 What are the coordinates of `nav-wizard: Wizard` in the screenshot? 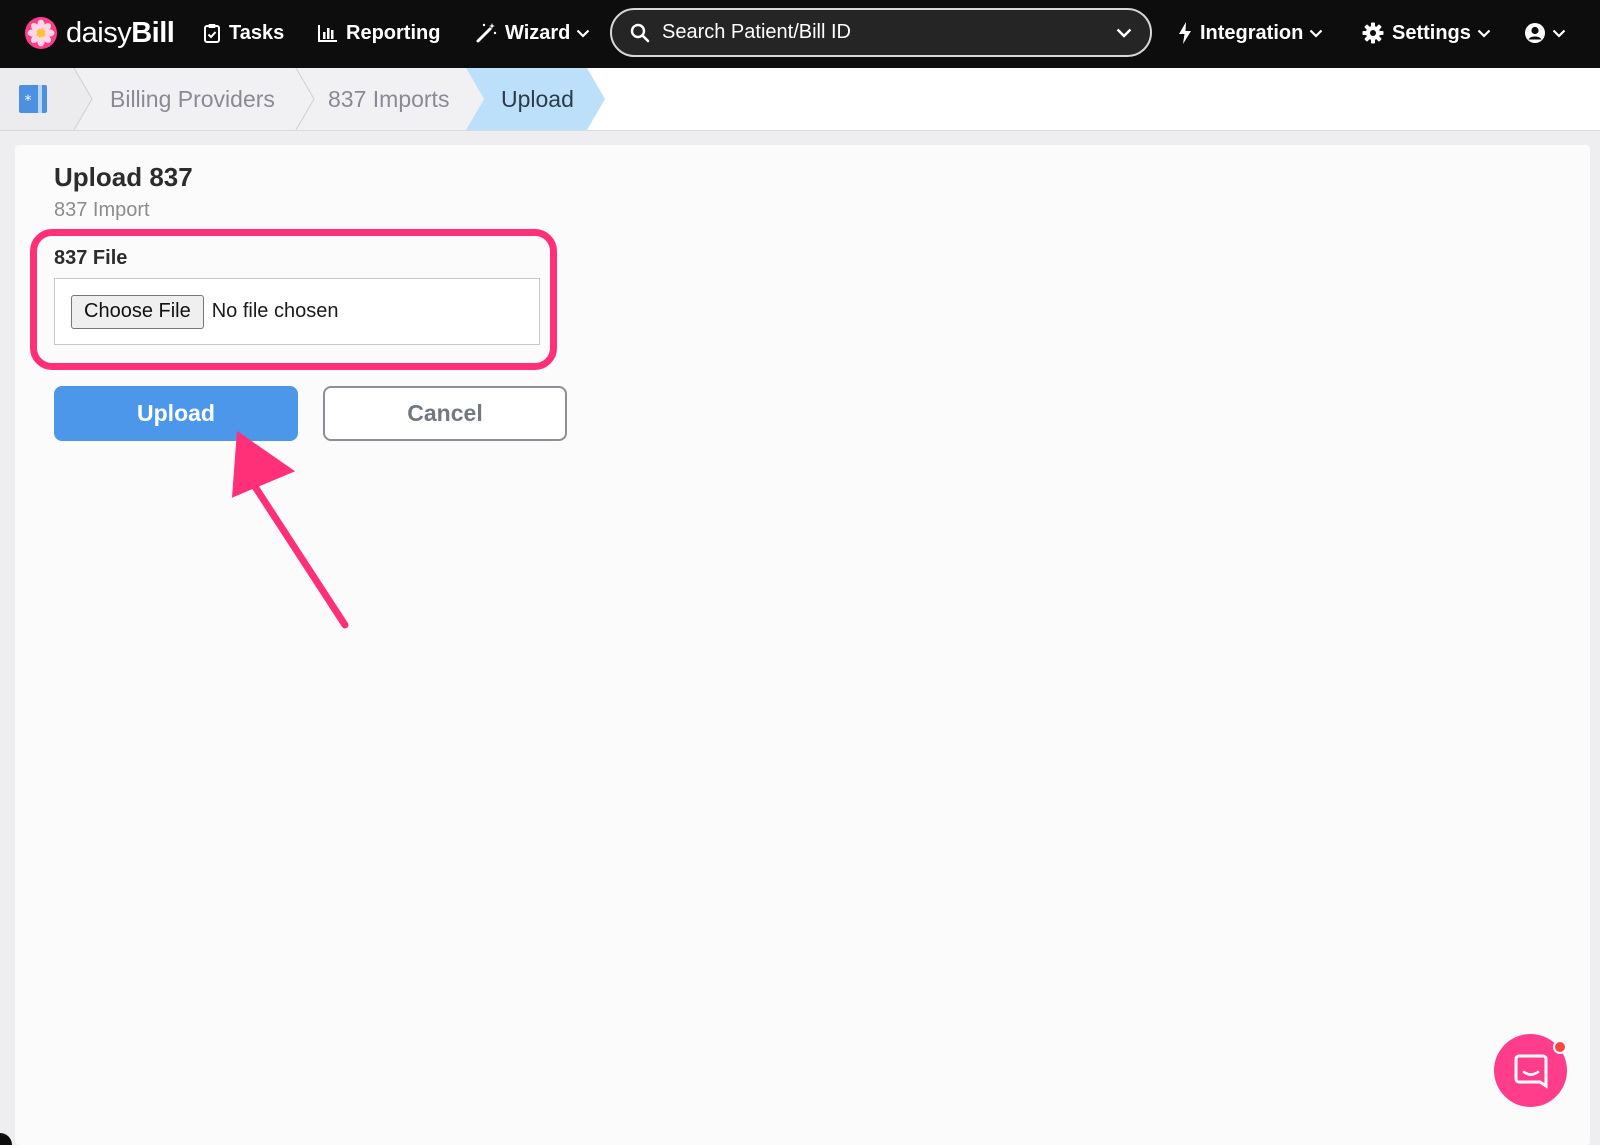 It's located at (532, 33).